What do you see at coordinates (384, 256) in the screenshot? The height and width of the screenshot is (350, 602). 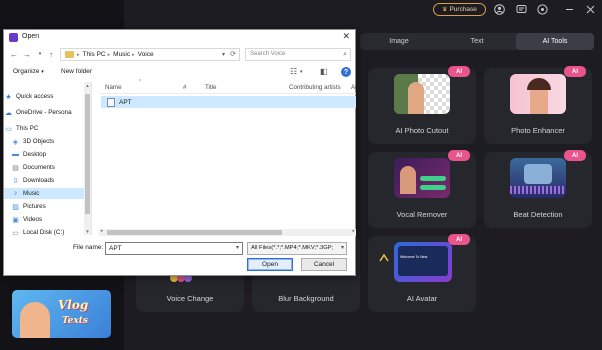 I see `arrow-icon` at bounding box center [384, 256].